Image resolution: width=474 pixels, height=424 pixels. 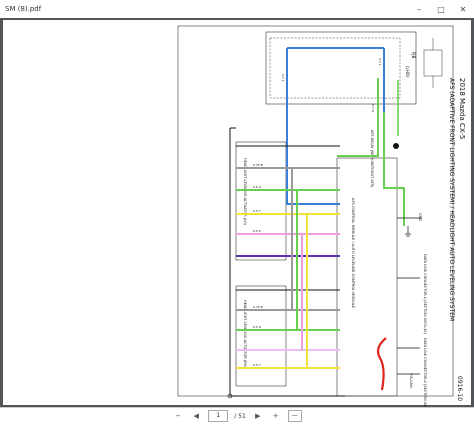 I want to click on relay-symbol, so click(x=396, y=146).